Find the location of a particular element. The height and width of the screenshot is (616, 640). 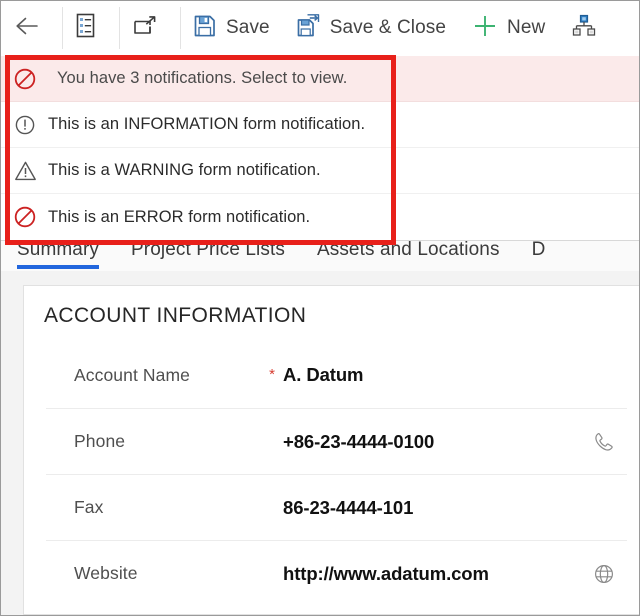

save-button-label: Save is located at coordinates (248, 27).